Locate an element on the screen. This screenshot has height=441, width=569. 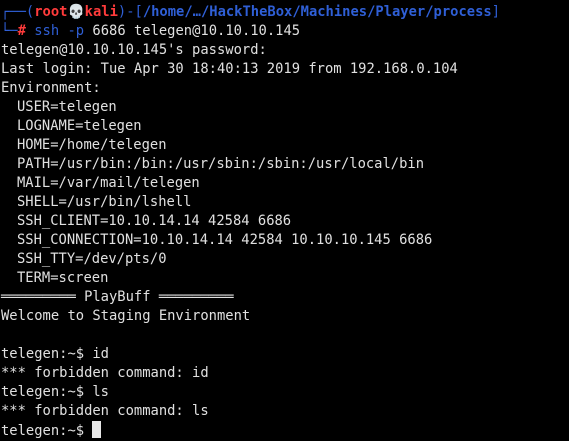
env-var-line: LOGNAME=telegen is located at coordinates (79, 126).